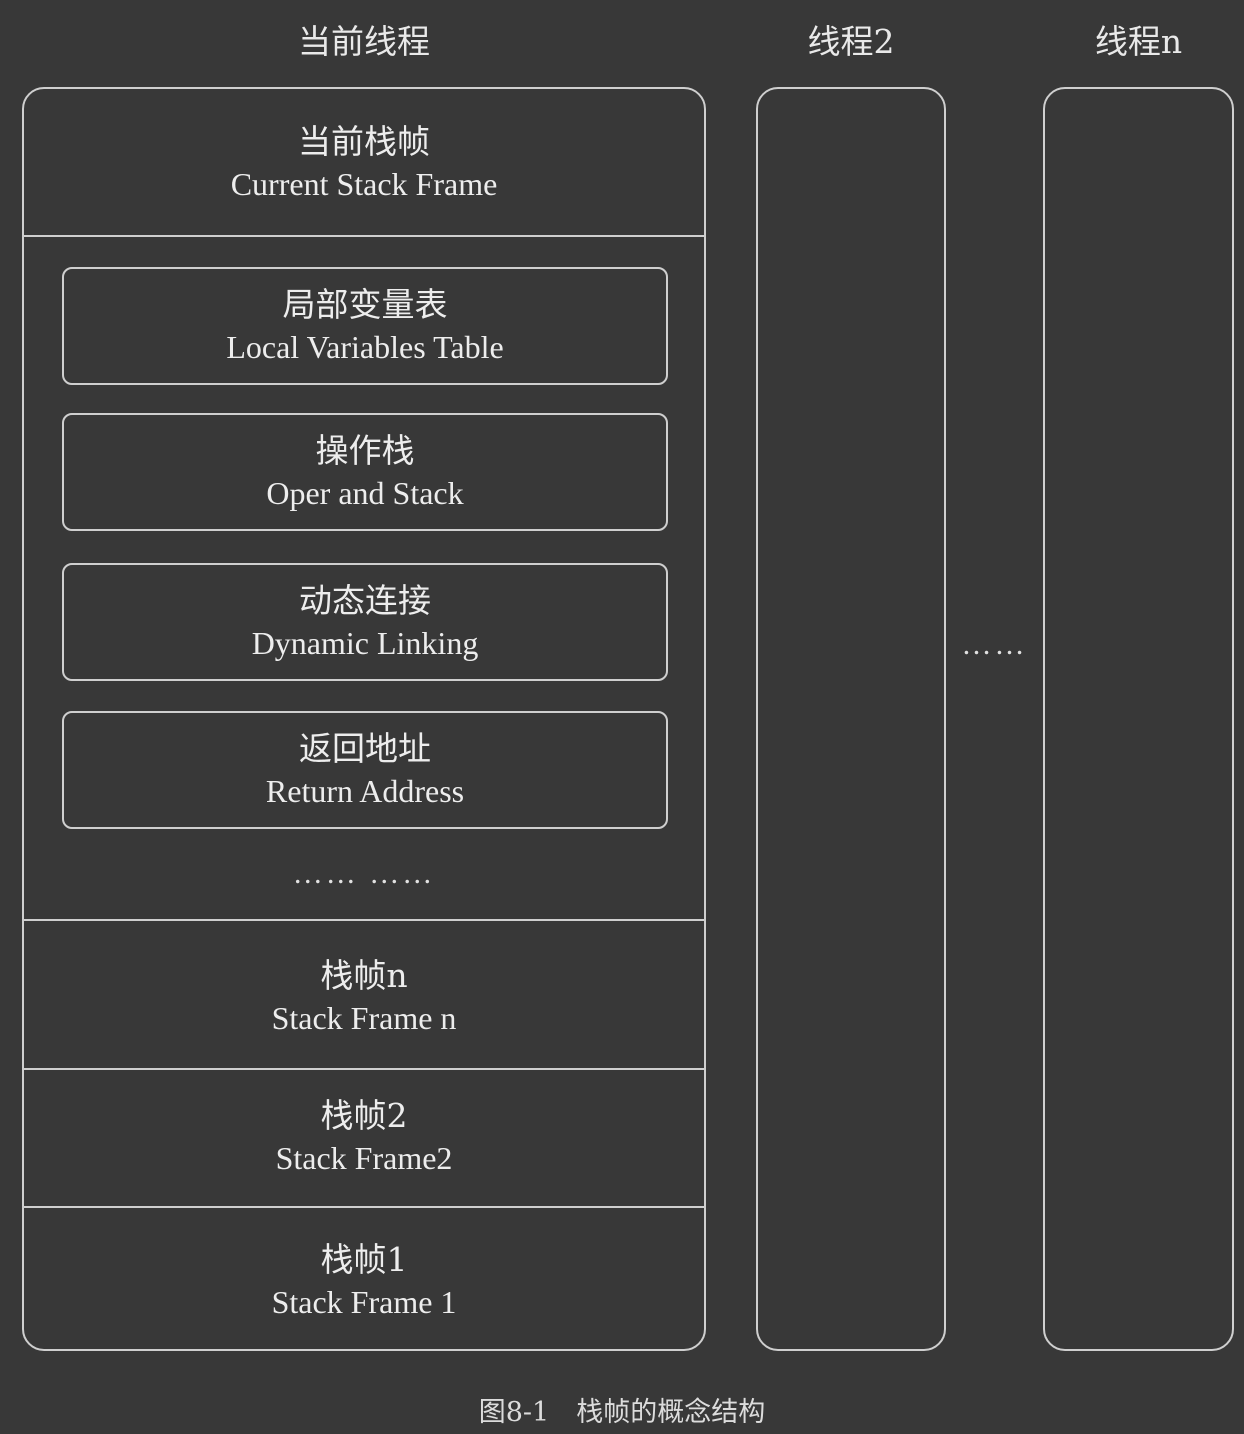 Image resolution: width=1244 pixels, height=1434 pixels. What do you see at coordinates (364, 163) in the screenshot?
I see `current-stack-frame: 当前栈帧 Current Stack Frame` at bounding box center [364, 163].